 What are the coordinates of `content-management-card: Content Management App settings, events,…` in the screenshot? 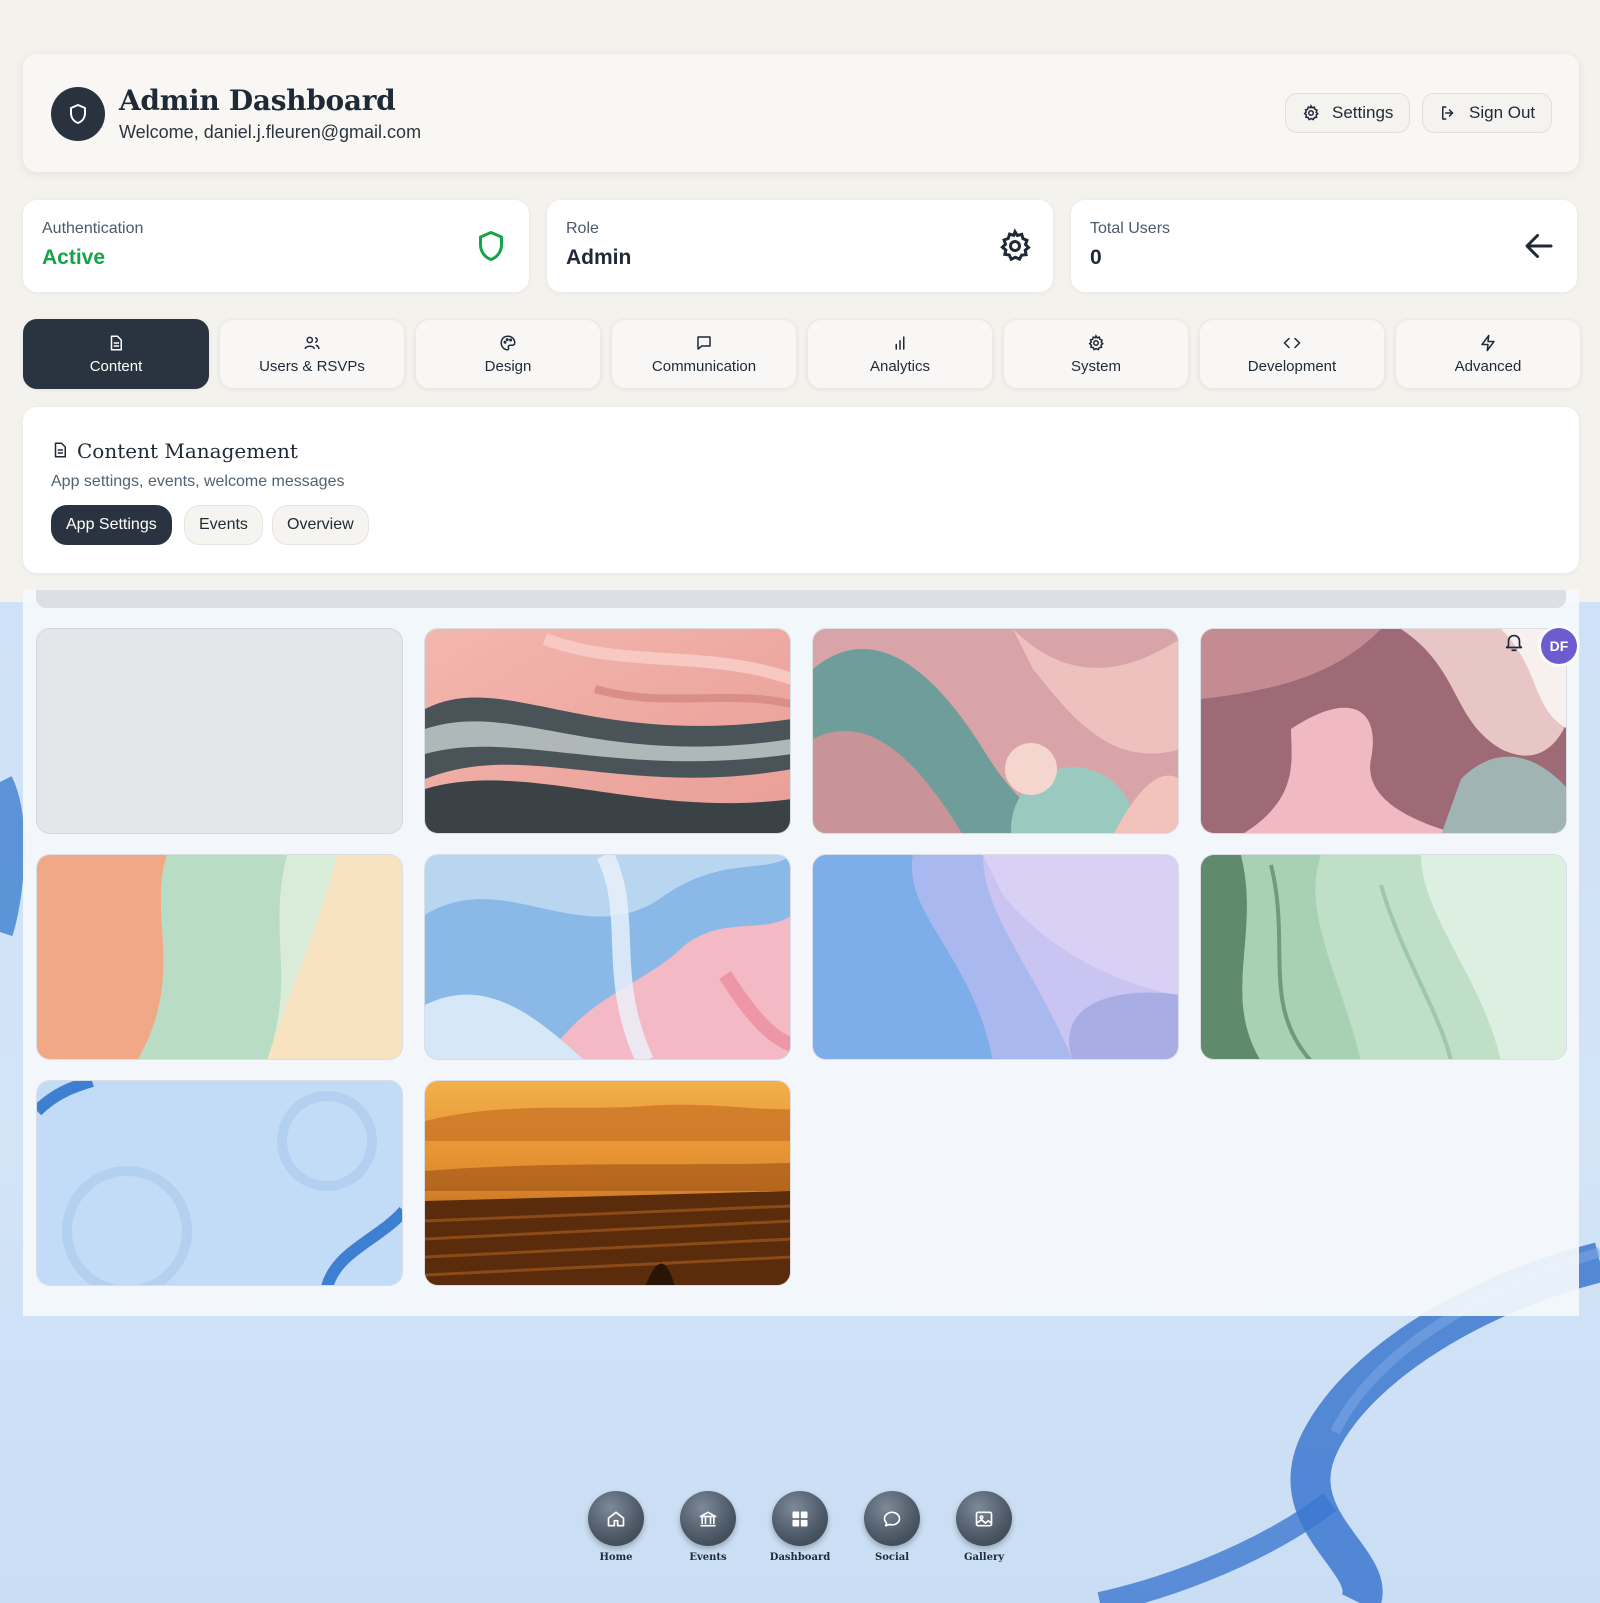 It's located at (801, 490).